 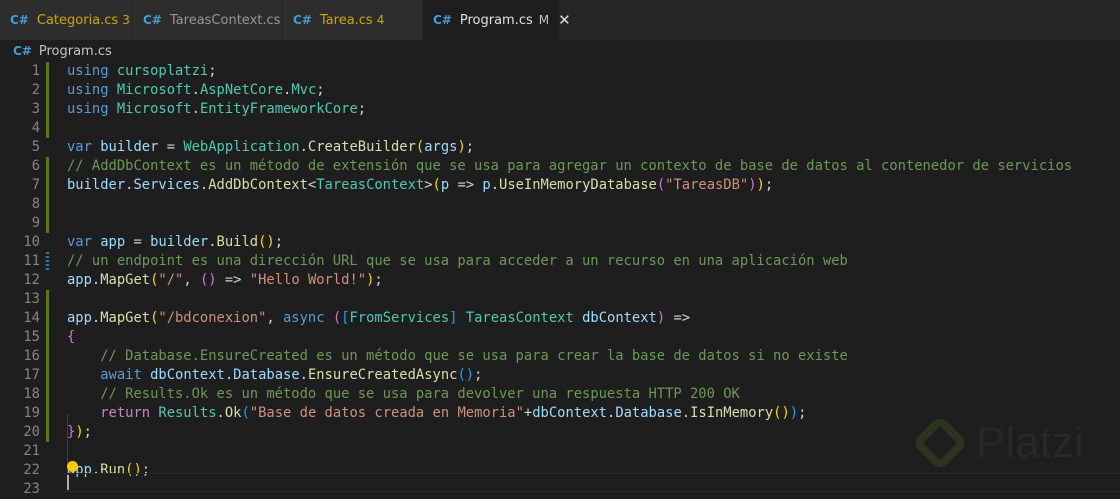 What do you see at coordinates (233, 280) in the screenshot?
I see `code-token: =>` at bounding box center [233, 280].